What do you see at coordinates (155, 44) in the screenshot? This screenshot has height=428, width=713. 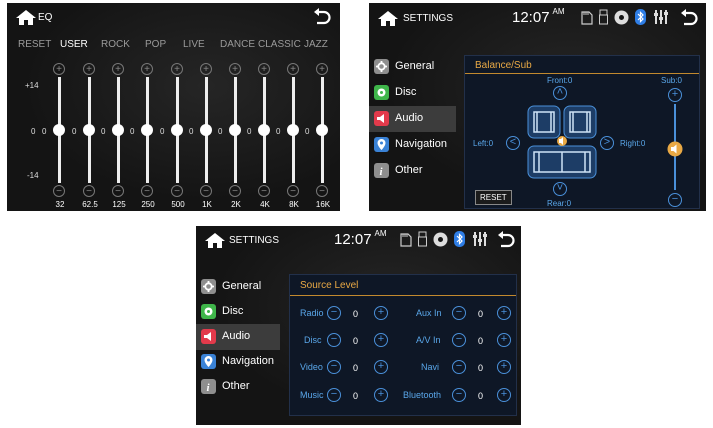 I see `preset-pop: POP` at bounding box center [155, 44].